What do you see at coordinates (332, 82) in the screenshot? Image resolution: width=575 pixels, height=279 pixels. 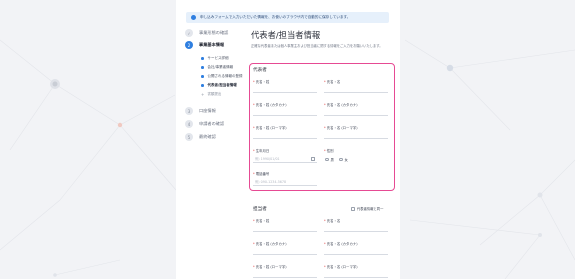 I see `rep-first-name-label: *氏名・名` at bounding box center [332, 82].